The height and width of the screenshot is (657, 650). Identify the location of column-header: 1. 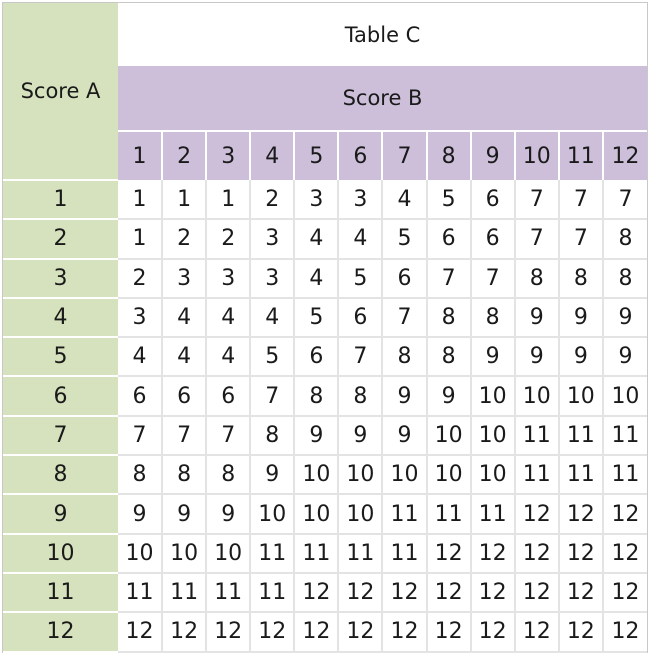
(141, 155).